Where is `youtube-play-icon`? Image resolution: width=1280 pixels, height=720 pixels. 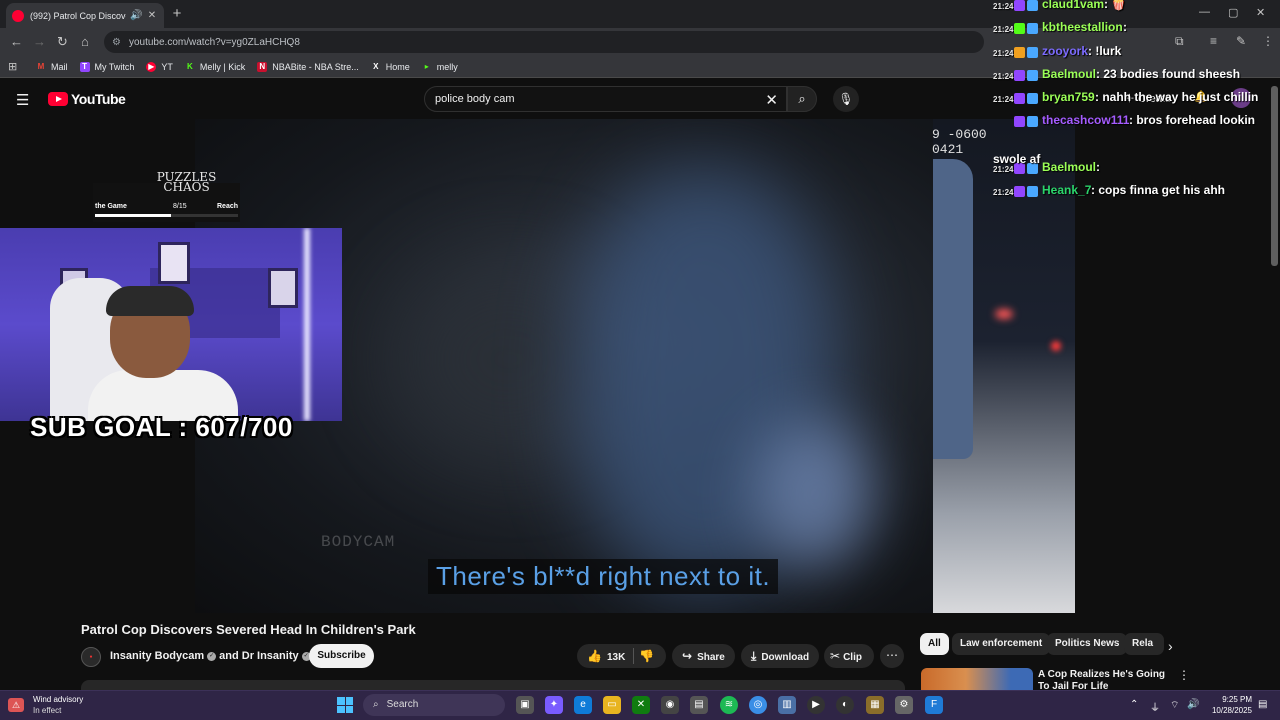 youtube-play-icon is located at coordinates (58, 99).